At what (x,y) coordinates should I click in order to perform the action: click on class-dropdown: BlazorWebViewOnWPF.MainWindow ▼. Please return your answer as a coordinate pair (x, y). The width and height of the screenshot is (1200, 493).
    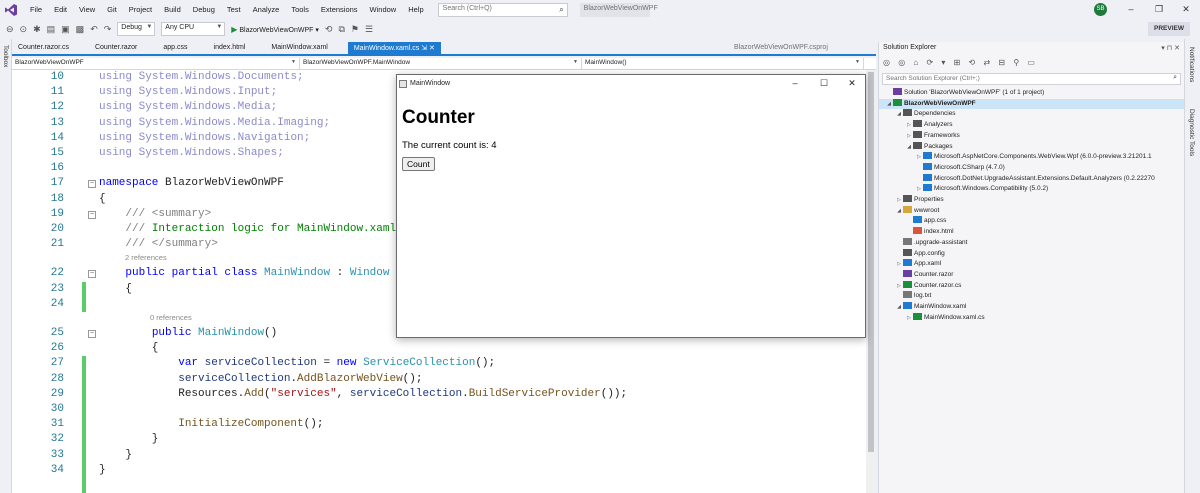
    Looking at the image, I should click on (441, 63).